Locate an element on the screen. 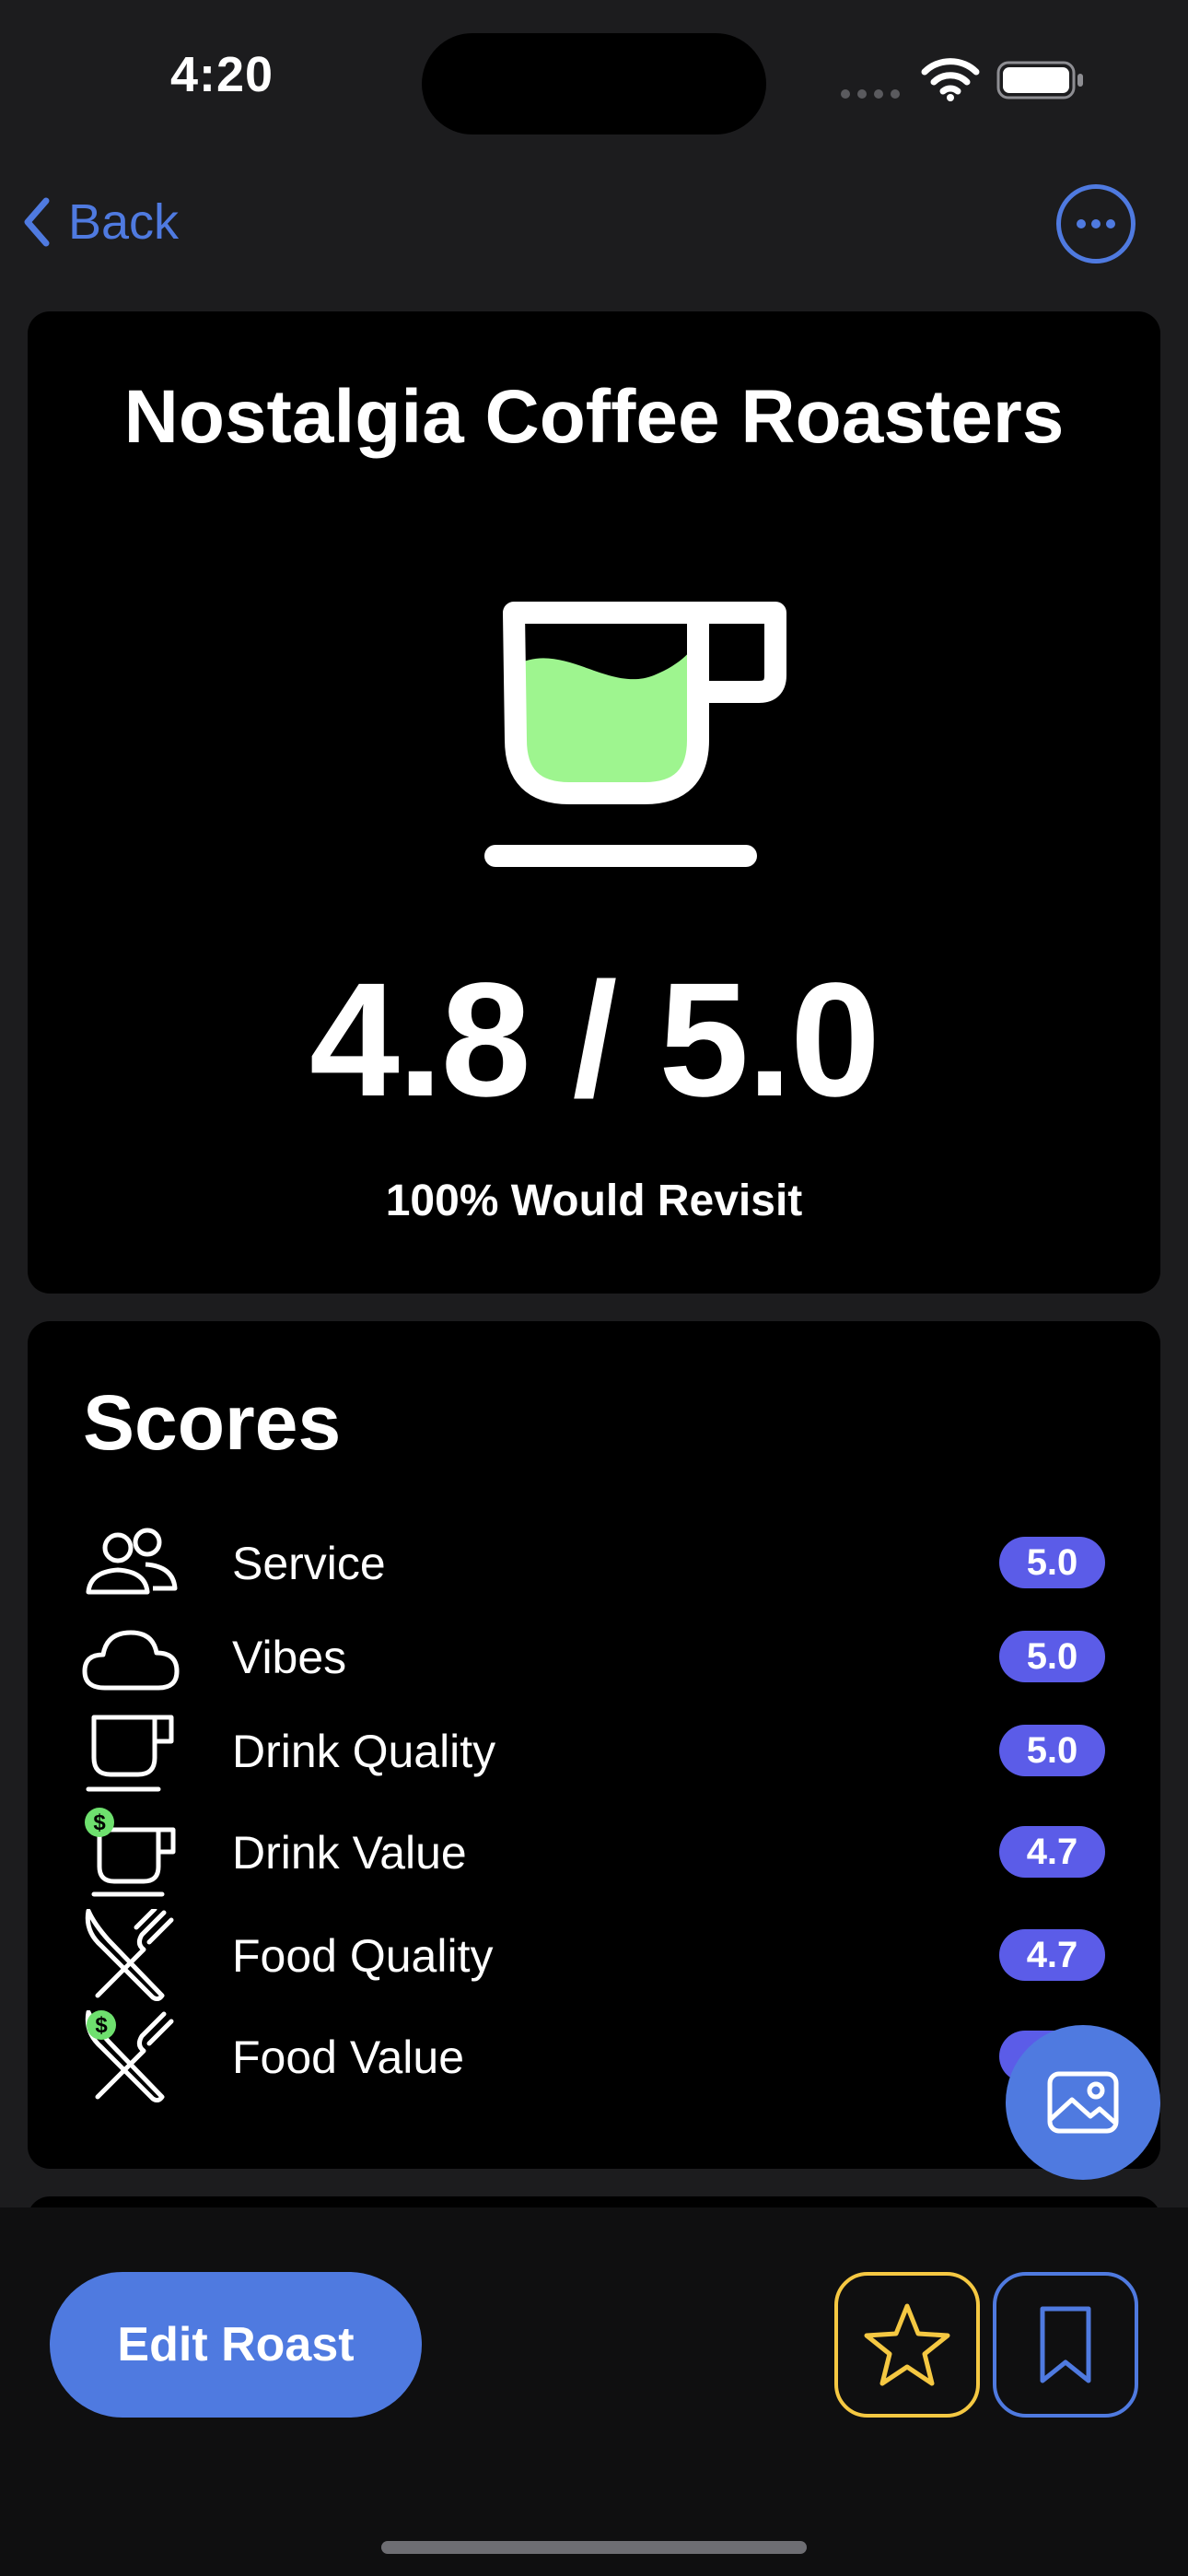  bookmark-button is located at coordinates (1065, 2345).